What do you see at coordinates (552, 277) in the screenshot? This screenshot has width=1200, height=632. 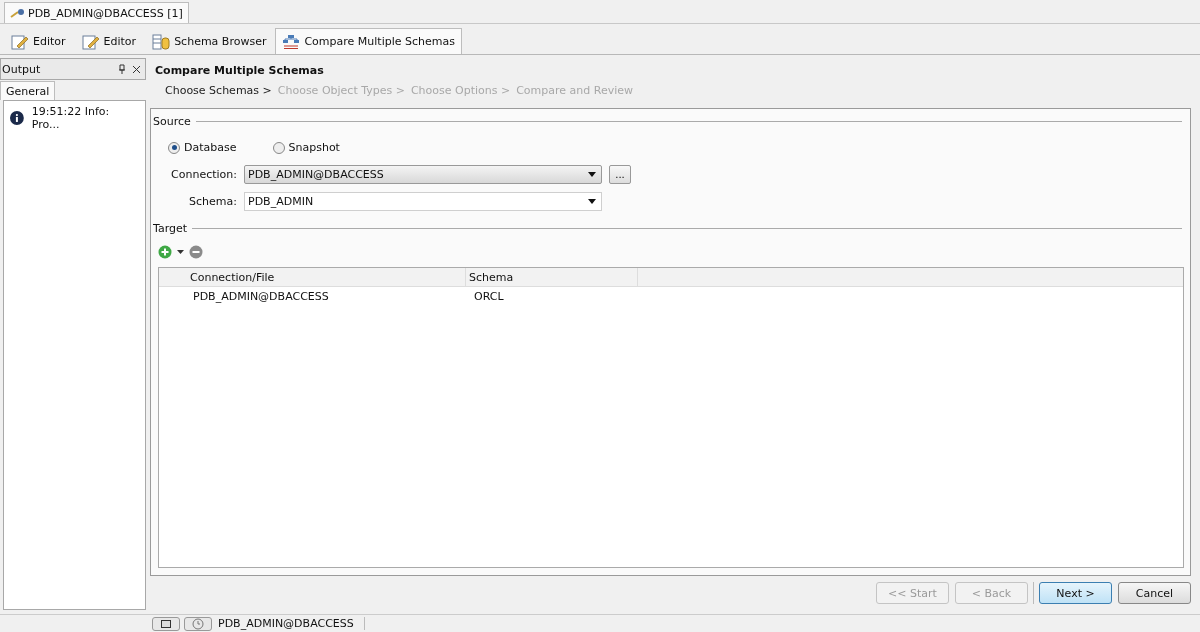 I see `column-header: Schema` at bounding box center [552, 277].